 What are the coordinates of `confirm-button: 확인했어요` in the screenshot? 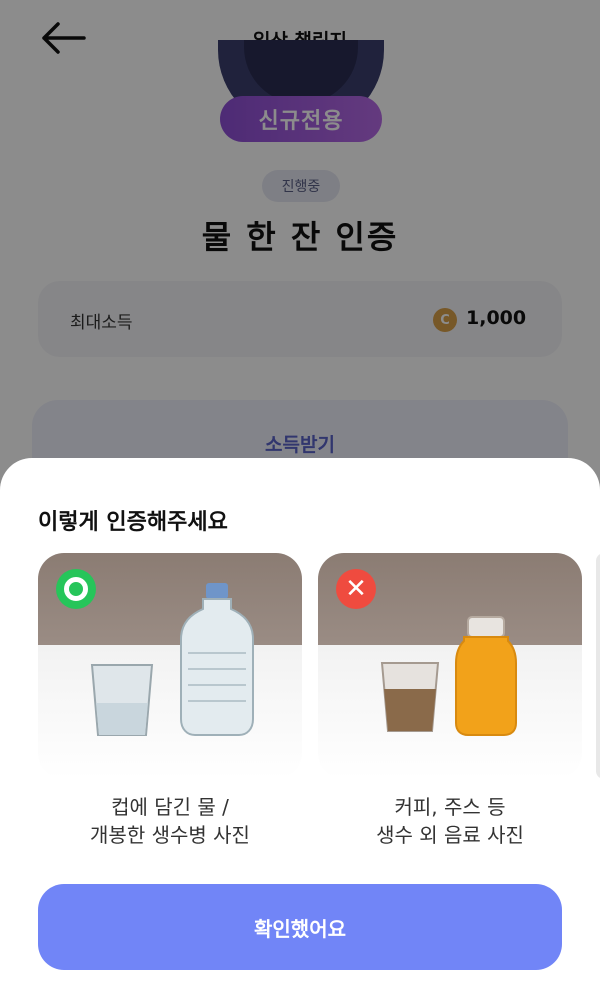 It's located at (300, 927).